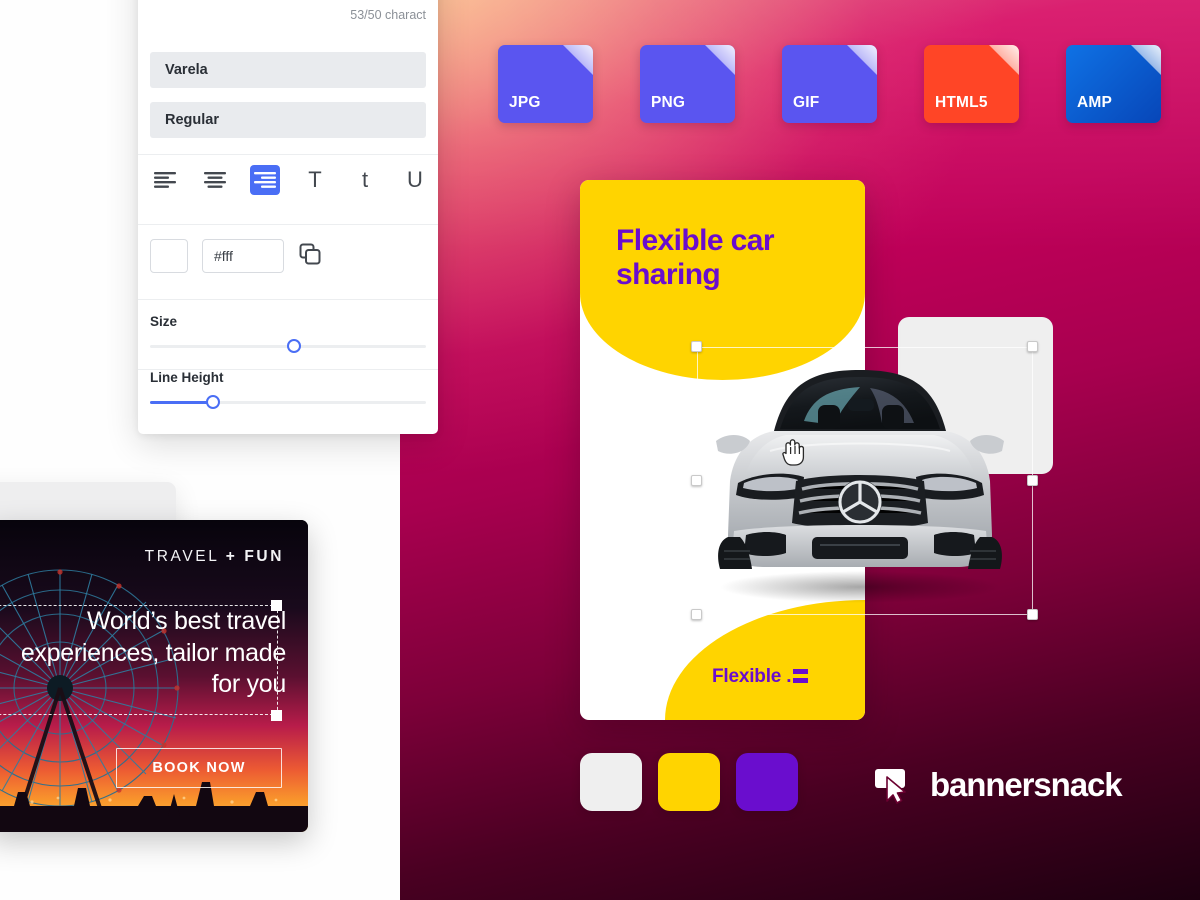 The width and height of the screenshot is (1200, 900). Describe the element at coordinates (1026, 784) in the screenshot. I see `bannersnack-wordmark: bannersnack` at that location.